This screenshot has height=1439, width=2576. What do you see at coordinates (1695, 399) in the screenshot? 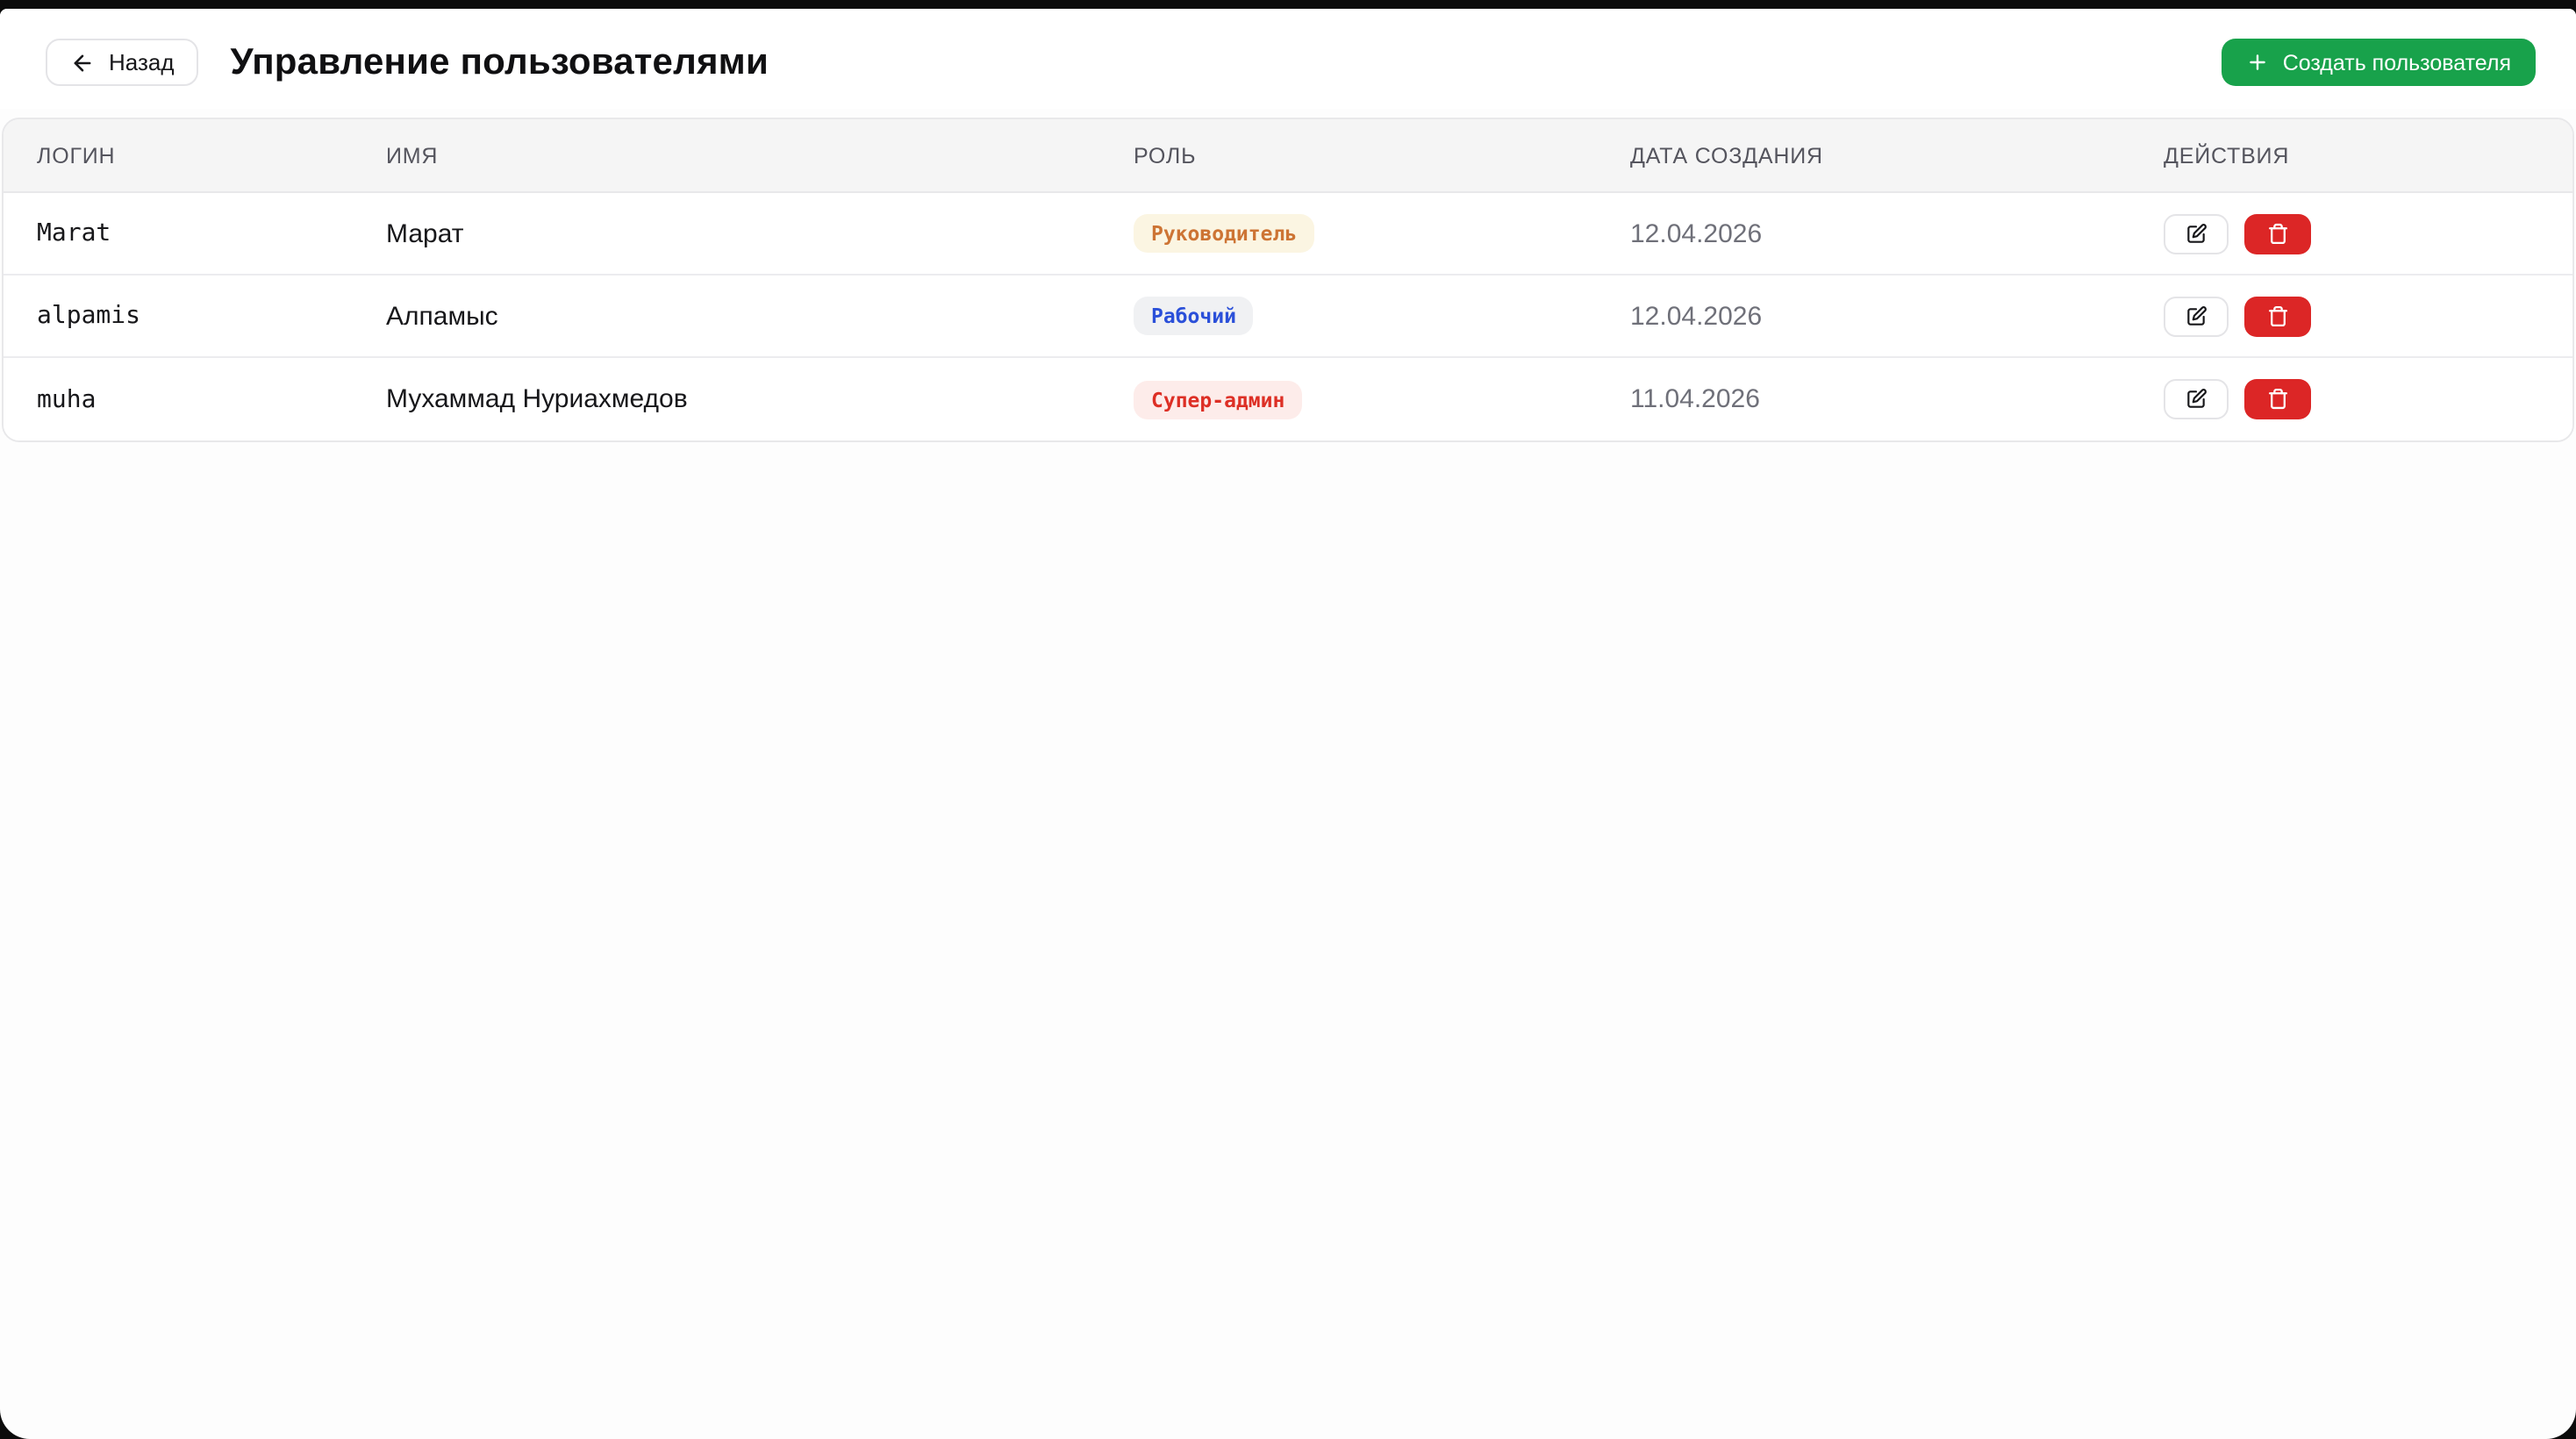
I see `user-created-date: 11.04.2026` at bounding box center [1695, 399].